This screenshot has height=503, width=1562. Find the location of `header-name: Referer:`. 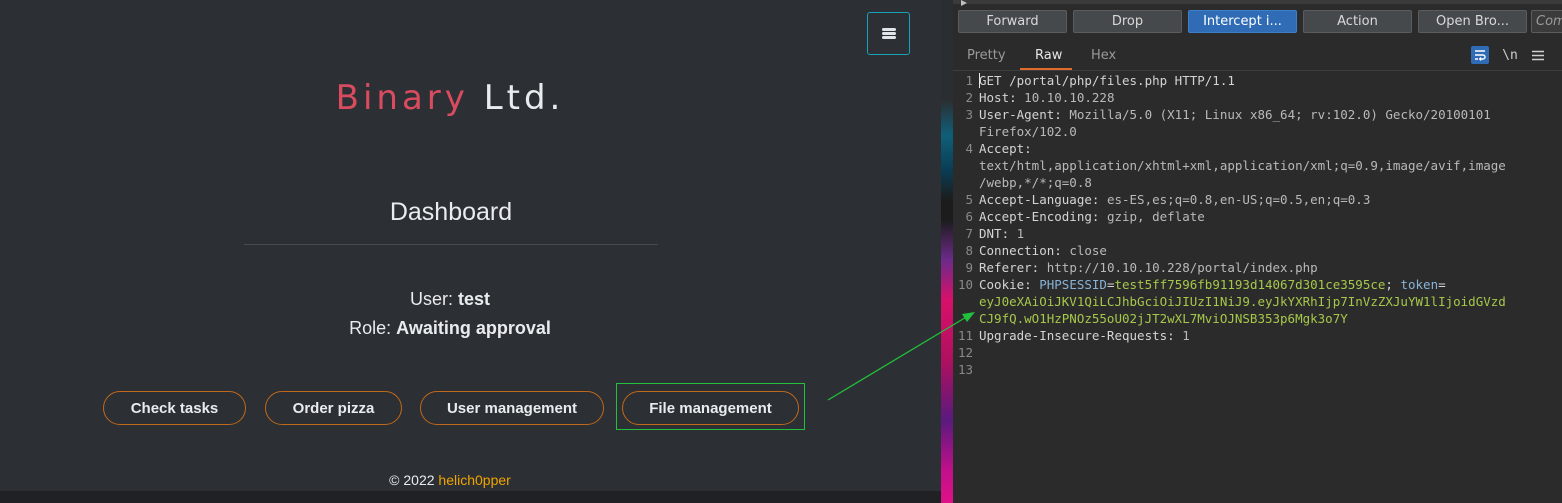

header-name: Referer: is located at coordinates (1009, 267).